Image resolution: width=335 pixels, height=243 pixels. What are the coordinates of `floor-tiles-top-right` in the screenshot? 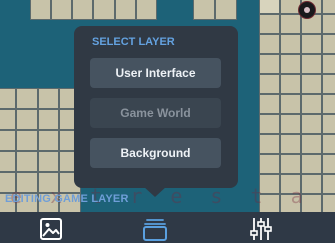 It's located at (215, 10).